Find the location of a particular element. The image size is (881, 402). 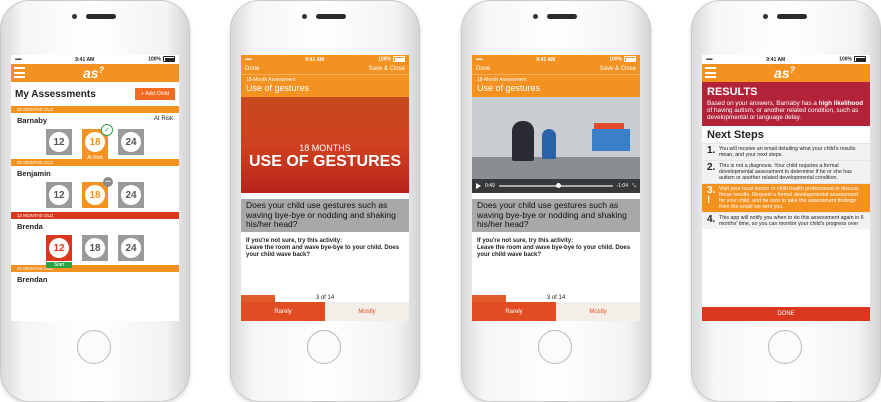

child-card-benjamin: Benjamin 12 18 ••• 24 is located at coordinates (95, 189).